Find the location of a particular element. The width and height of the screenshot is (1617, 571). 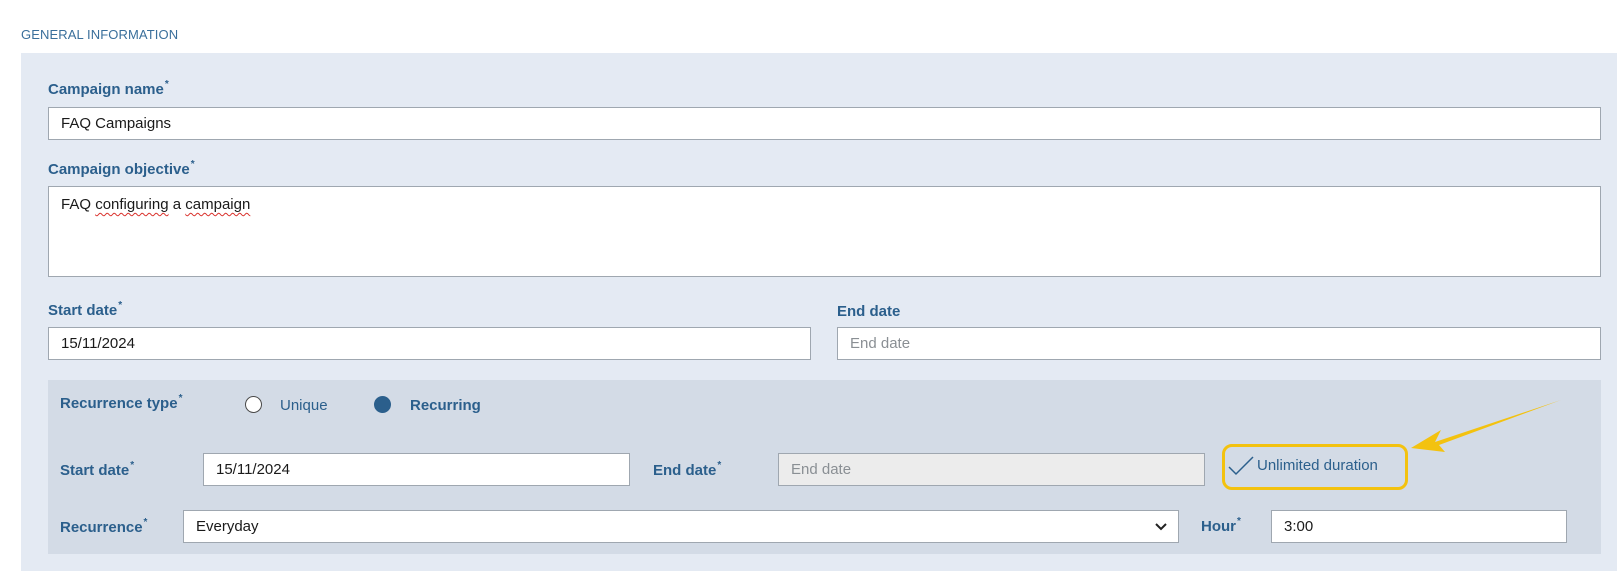

recurrence-label-text: Recurrence is located at coordinates (101, 527).